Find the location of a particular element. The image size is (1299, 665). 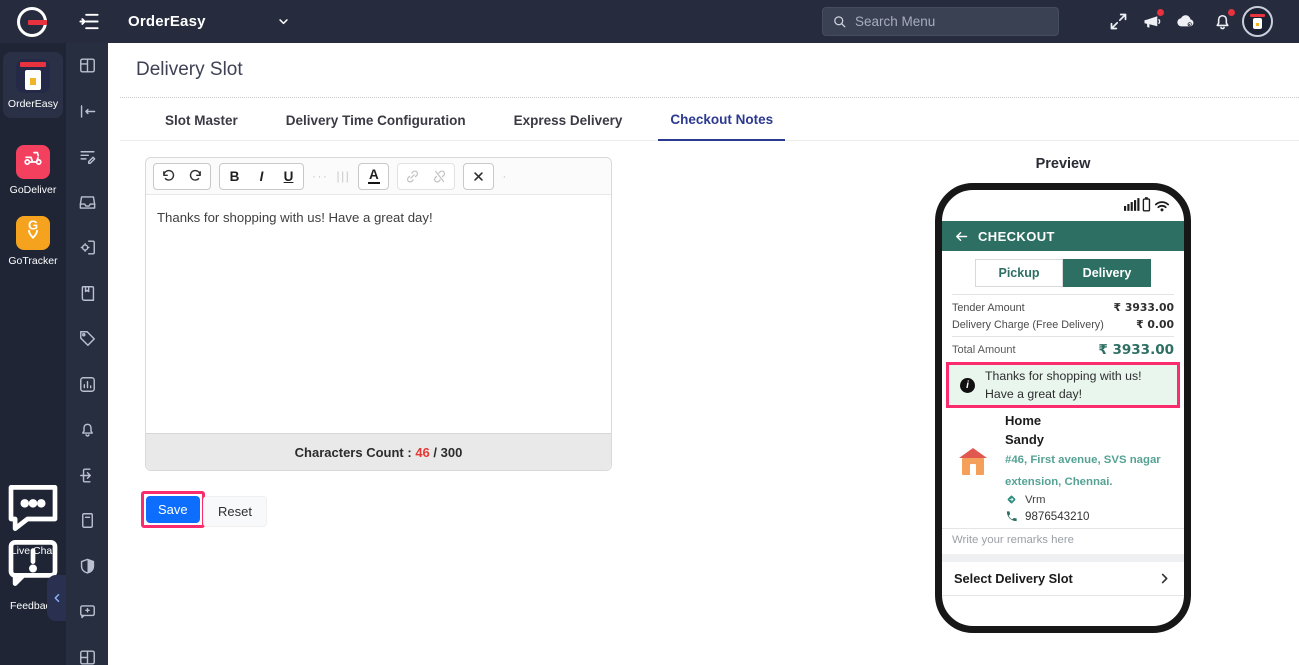

sidebar-nav-chart-icon is located at coordinates (87, 385).